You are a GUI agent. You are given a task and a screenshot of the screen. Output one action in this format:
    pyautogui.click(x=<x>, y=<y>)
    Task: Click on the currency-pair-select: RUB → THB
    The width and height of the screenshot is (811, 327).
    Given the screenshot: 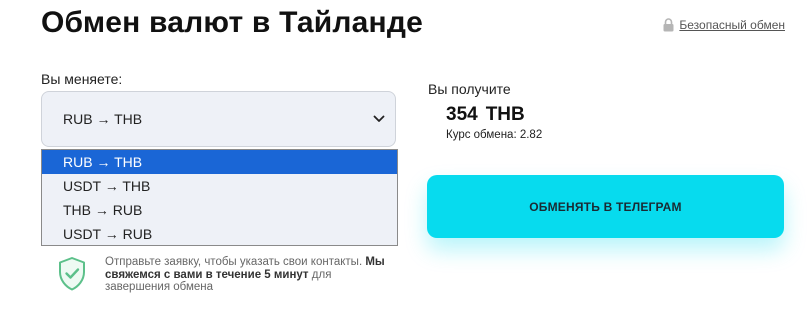 What is the action you would take?
    pyautogui.click(x=218, y=119)
    